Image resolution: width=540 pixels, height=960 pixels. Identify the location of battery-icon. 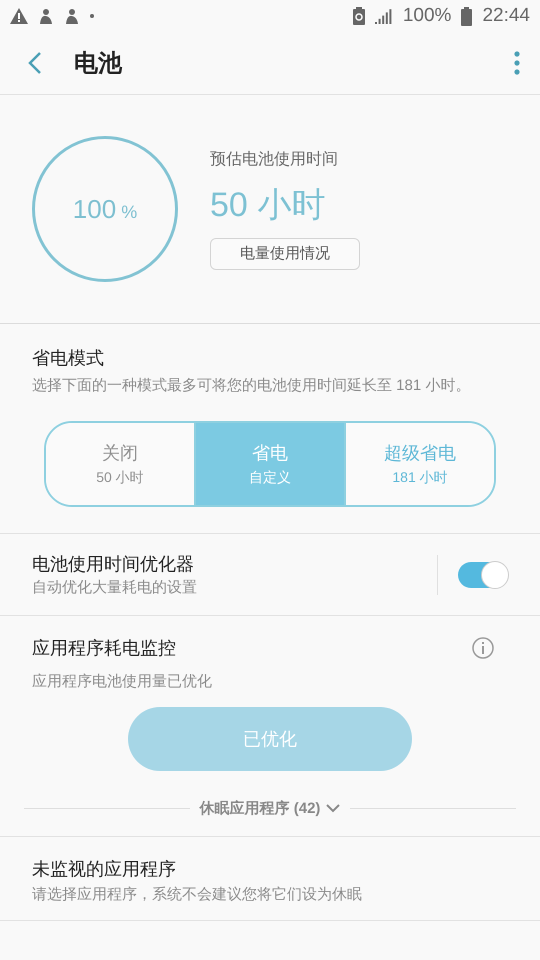
(466, 16).